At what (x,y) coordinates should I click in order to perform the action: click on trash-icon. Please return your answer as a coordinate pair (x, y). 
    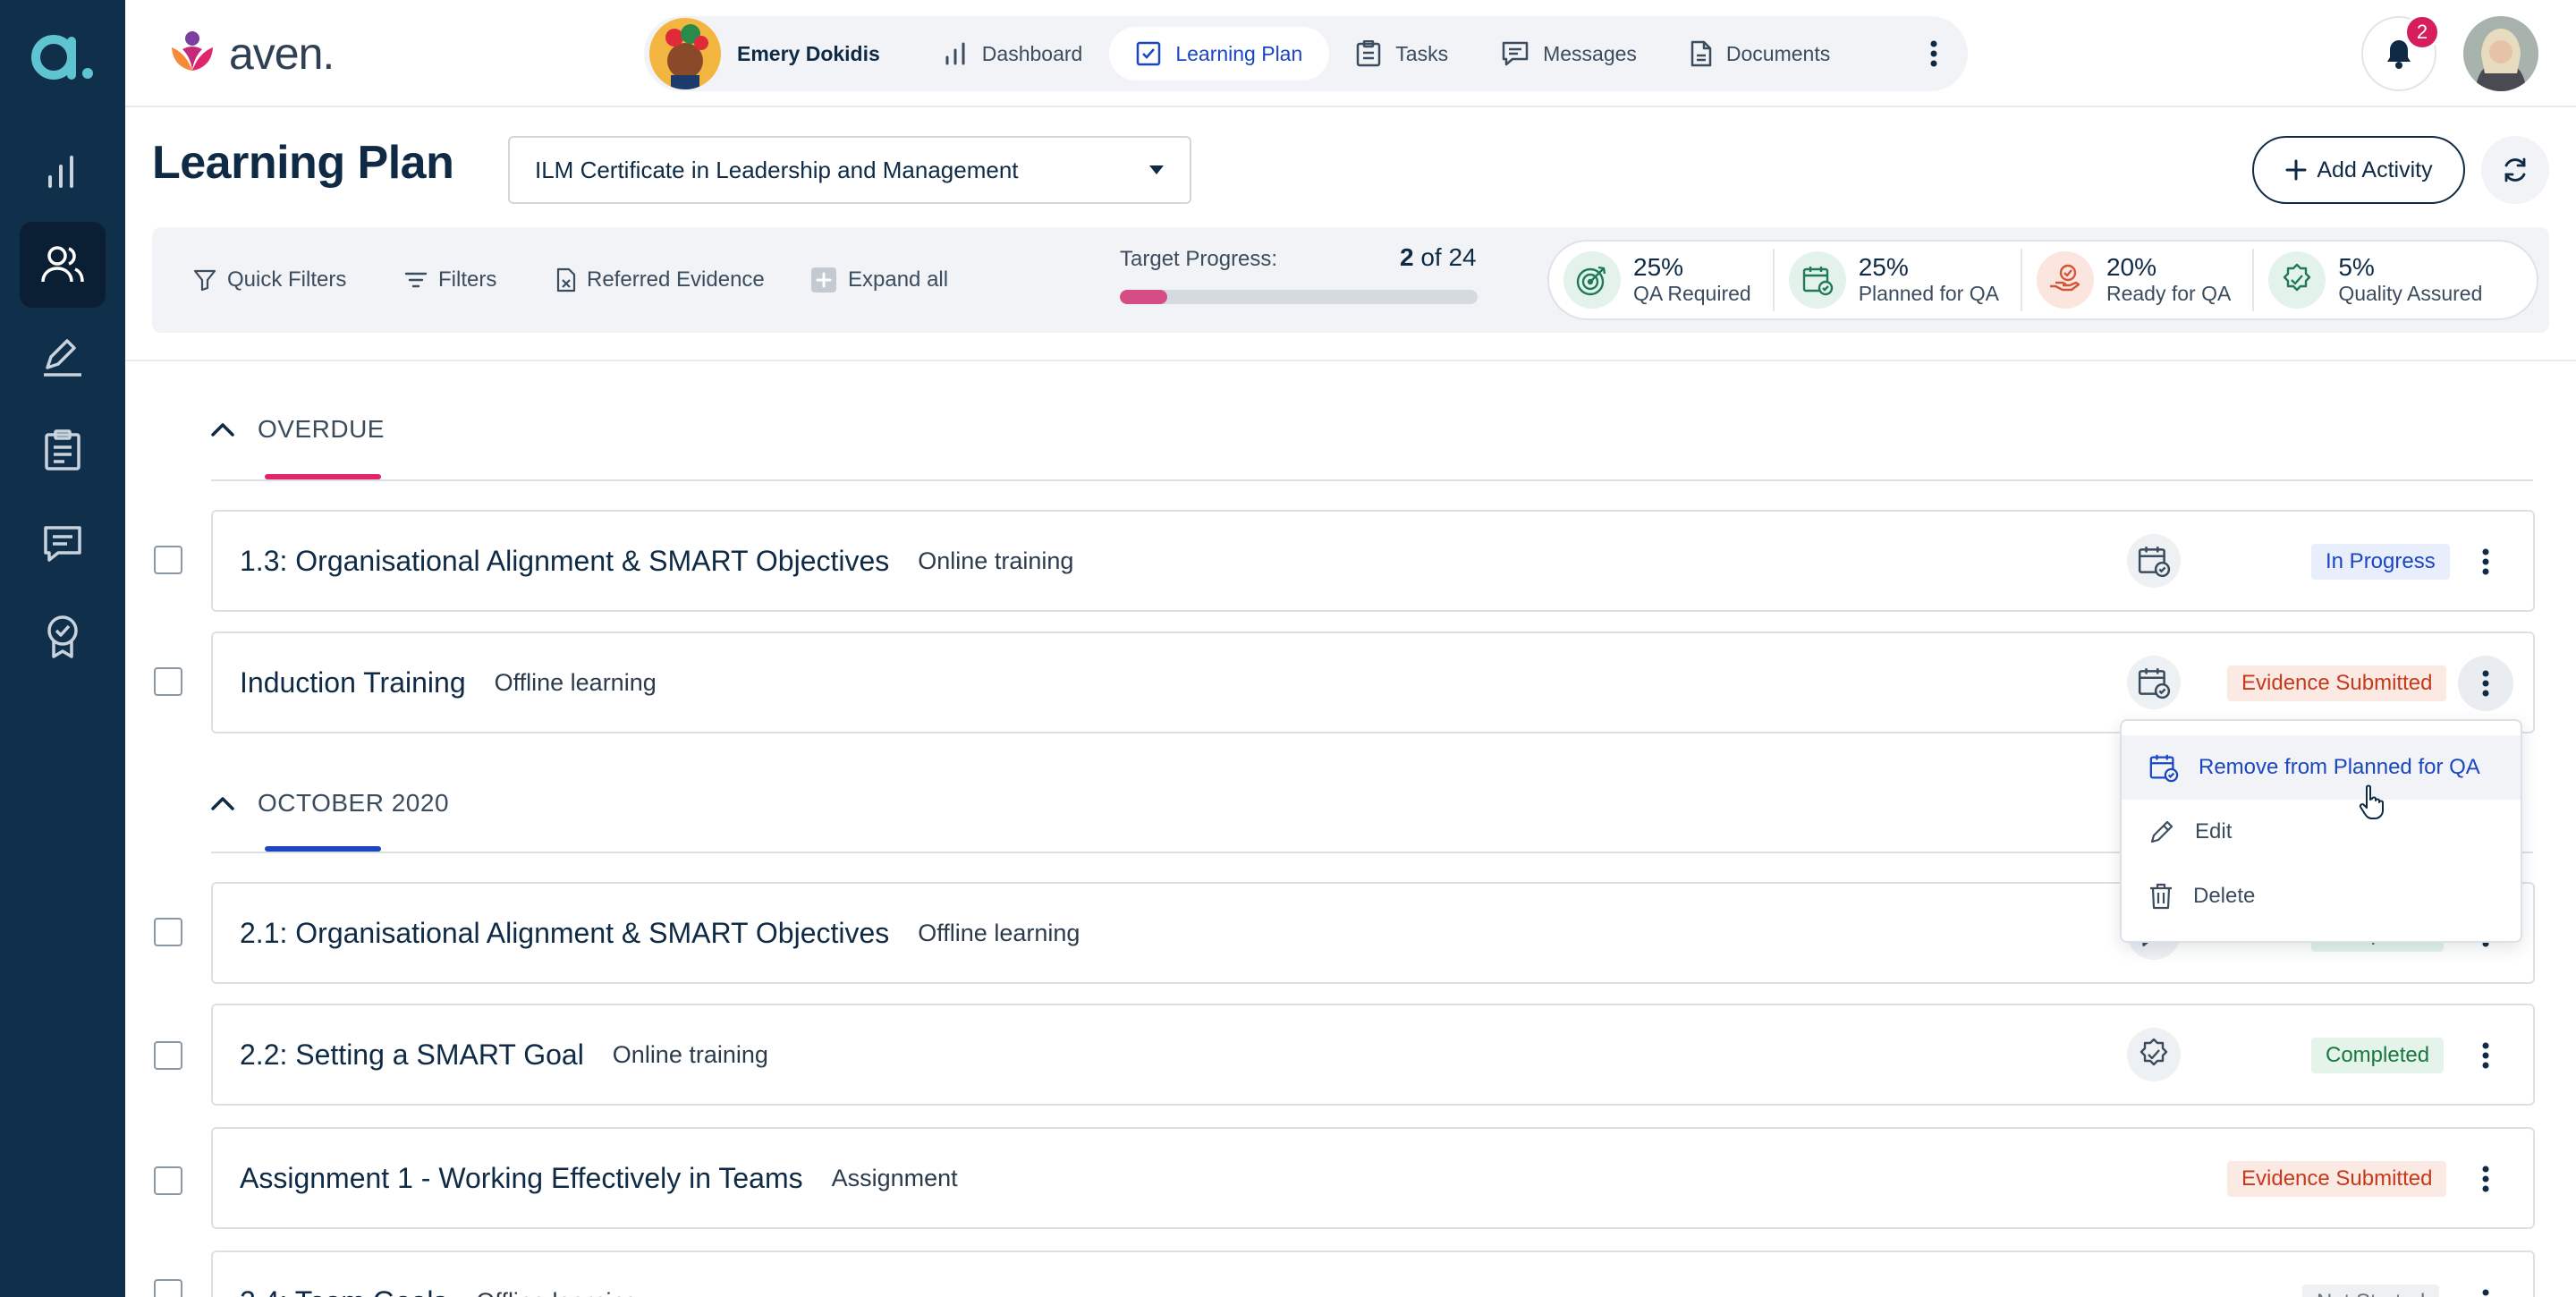
    Looking at the image, I should click on (2161, 896).